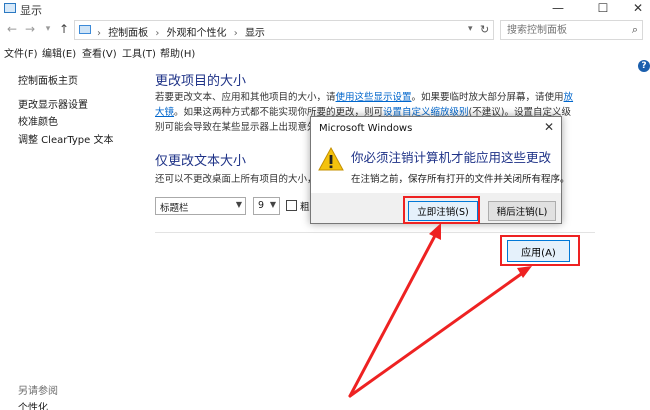  Describe the element at coordinates (241, 179) in the screenshot. I see `text-size-description: 还可以不更改桌面上所有项目的大小，只` at that location.